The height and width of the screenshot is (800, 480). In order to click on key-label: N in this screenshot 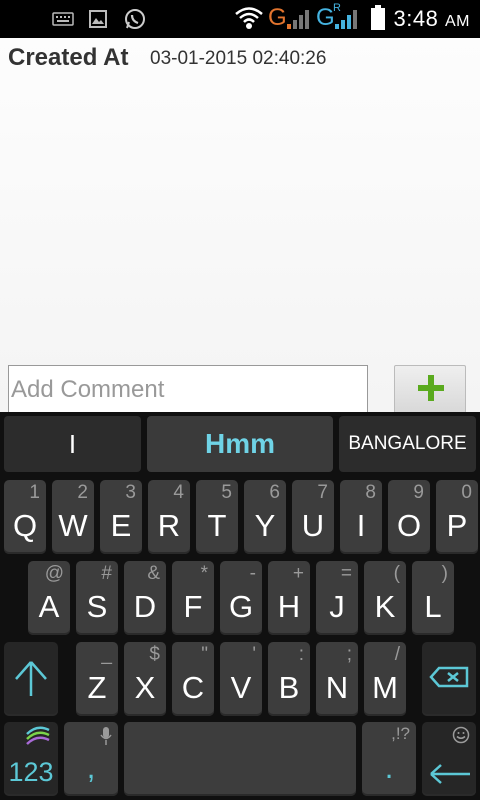, I will do `click(337, 687)`.